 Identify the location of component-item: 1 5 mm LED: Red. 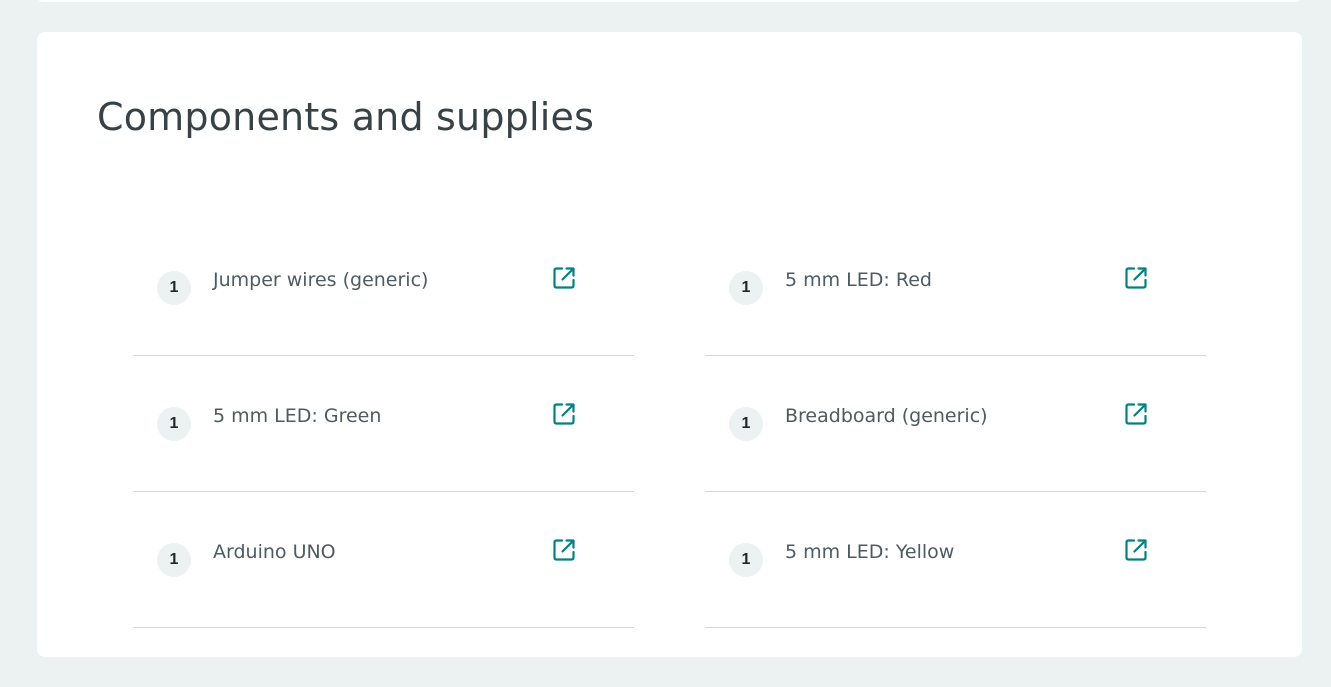
(955, 288).